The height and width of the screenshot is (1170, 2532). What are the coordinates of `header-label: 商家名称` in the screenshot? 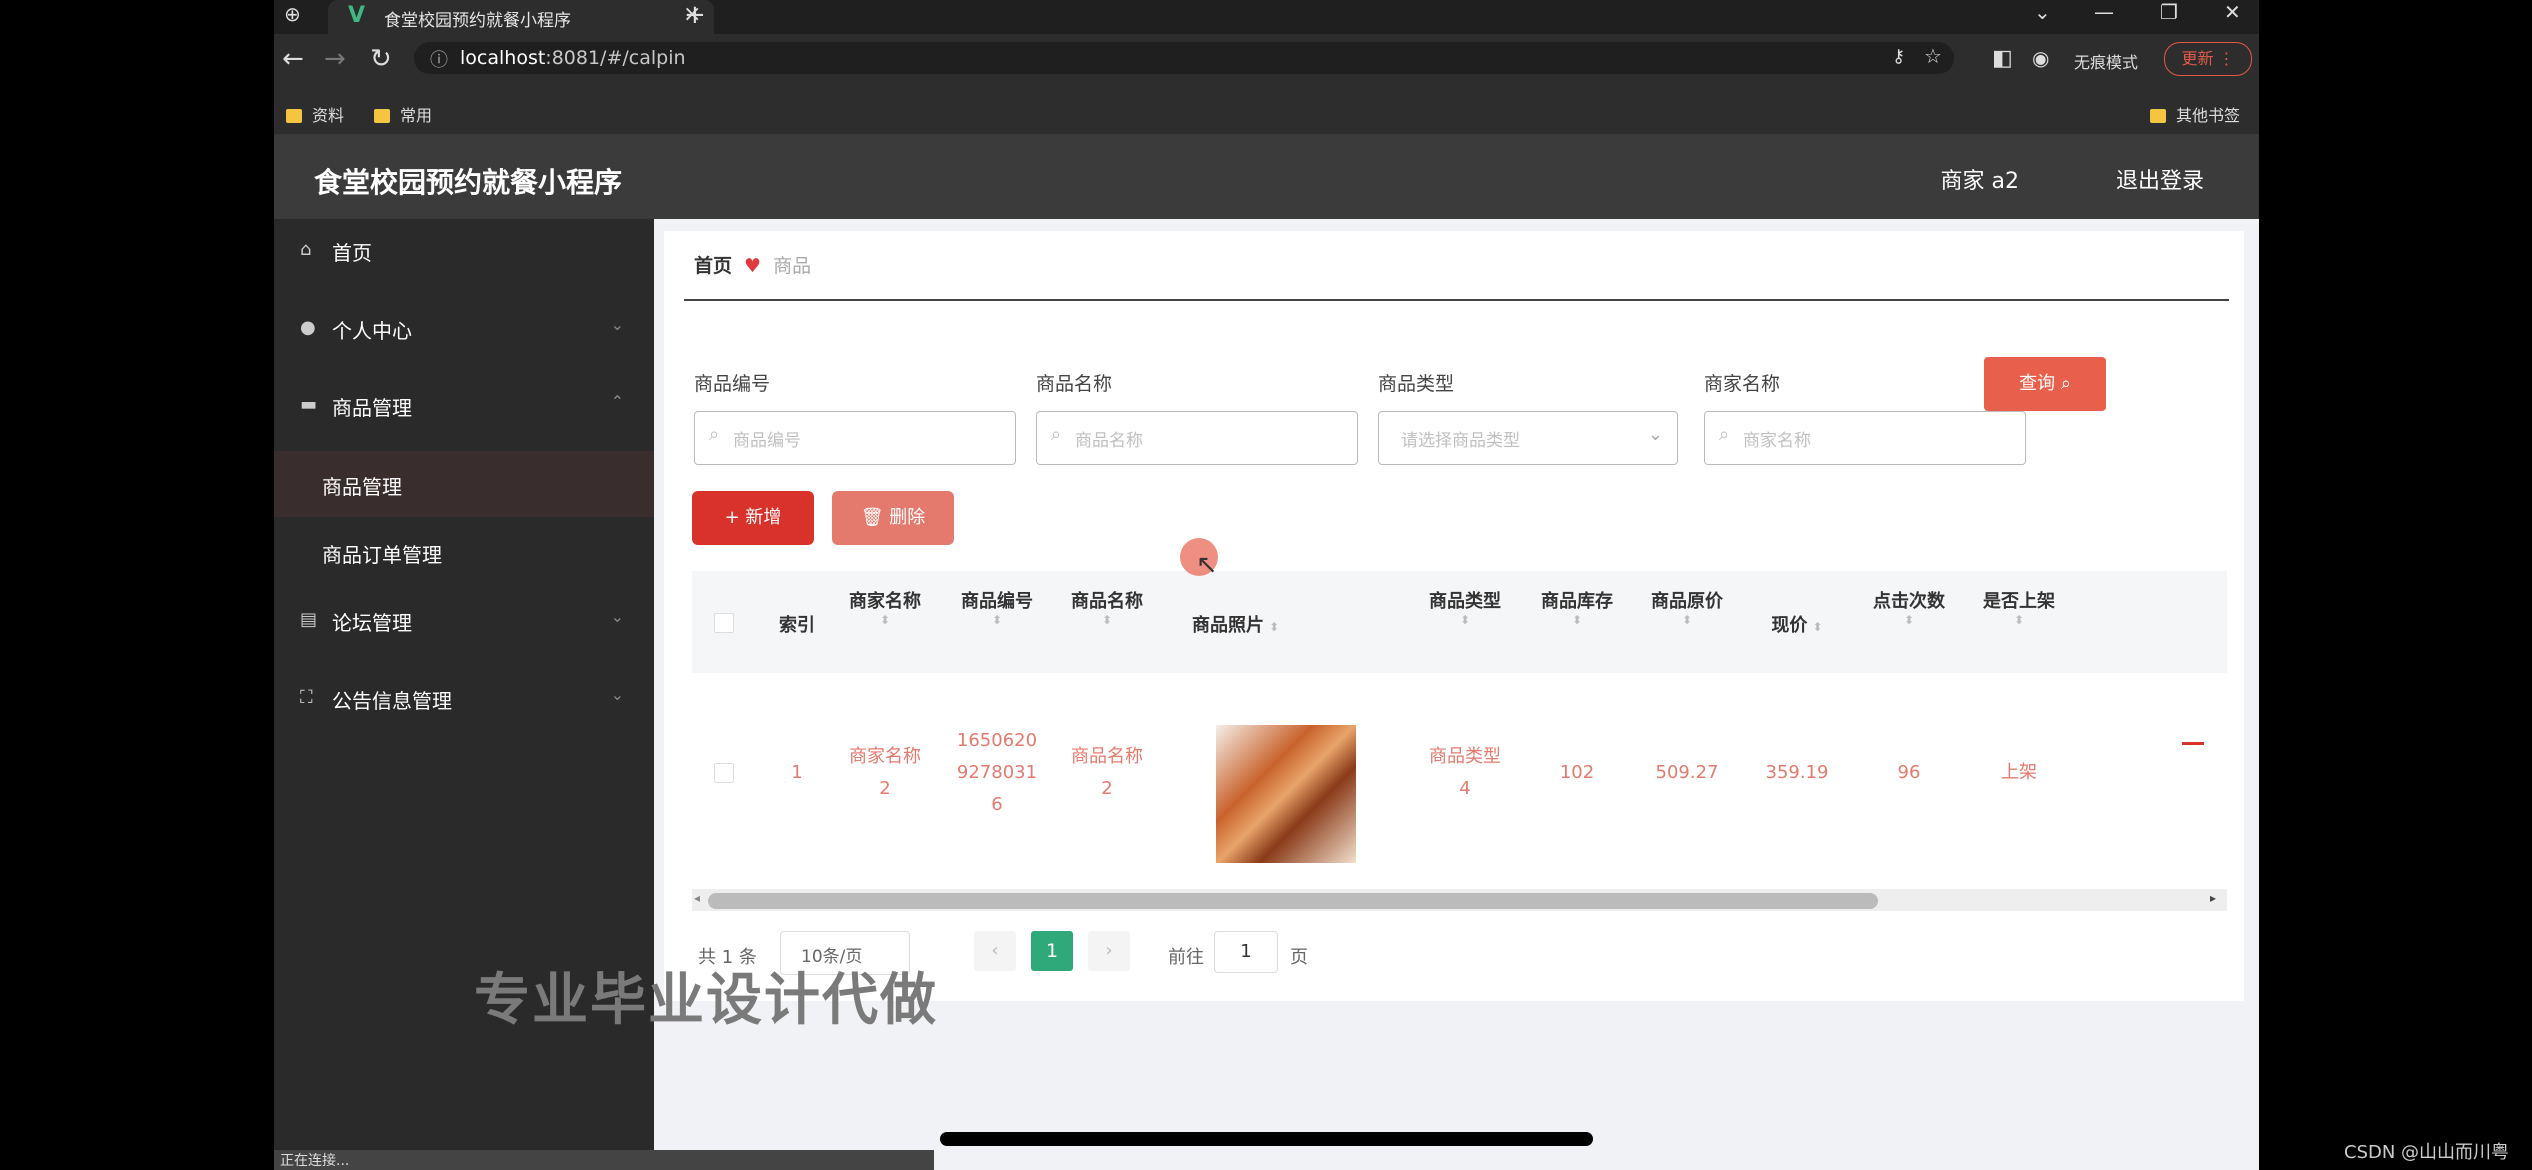 It's located at (885, 601).